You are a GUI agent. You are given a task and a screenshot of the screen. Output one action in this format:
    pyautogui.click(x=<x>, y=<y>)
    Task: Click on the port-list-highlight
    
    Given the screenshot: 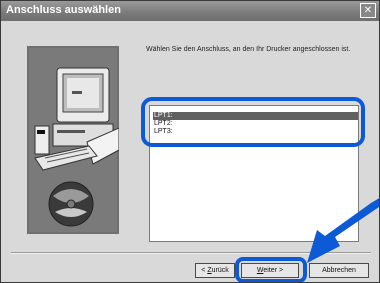 What is the action you would take?
    pyautogui.click(x=253, y=122)
    